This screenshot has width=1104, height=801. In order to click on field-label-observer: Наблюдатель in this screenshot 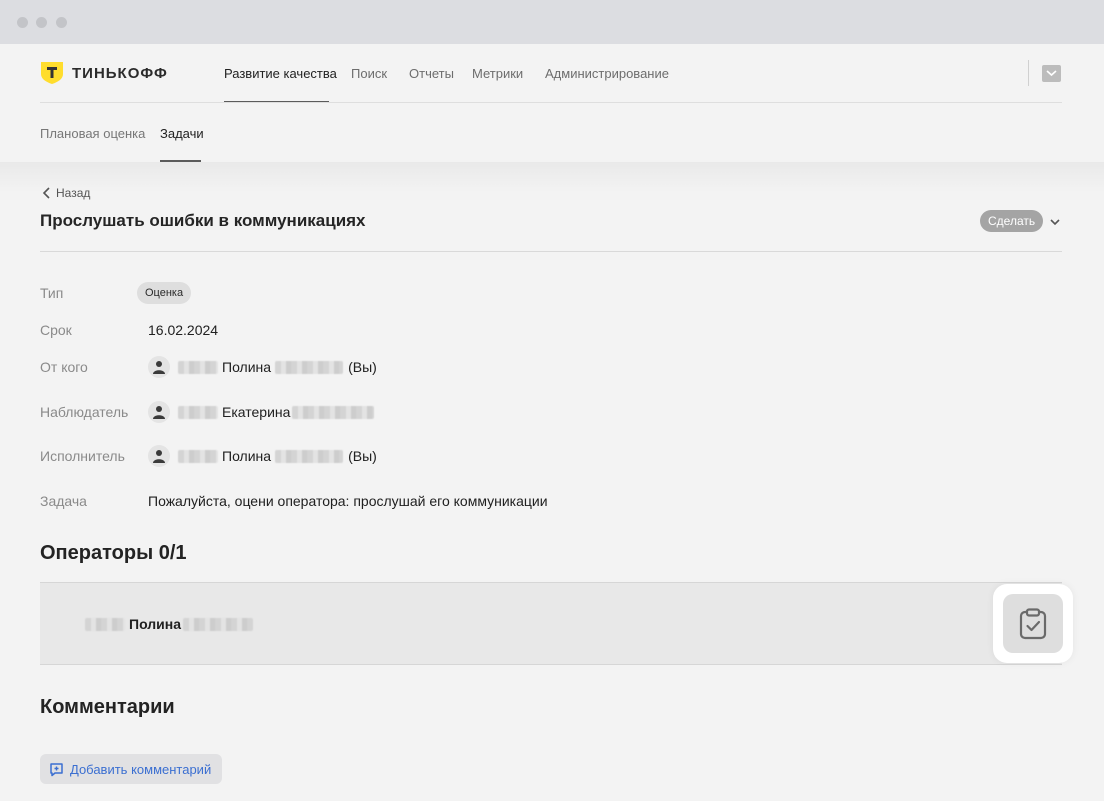, I will do `click(84, 412)`.